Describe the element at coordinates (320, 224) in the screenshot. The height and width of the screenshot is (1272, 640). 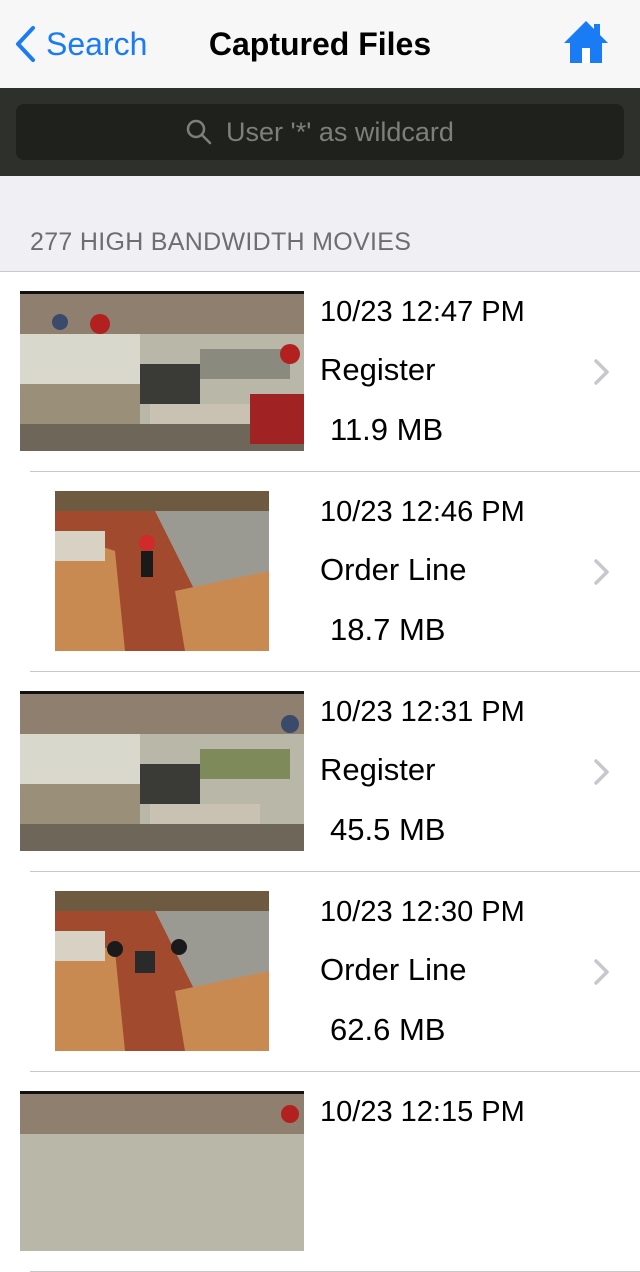
I see `section-header-background` at that location.